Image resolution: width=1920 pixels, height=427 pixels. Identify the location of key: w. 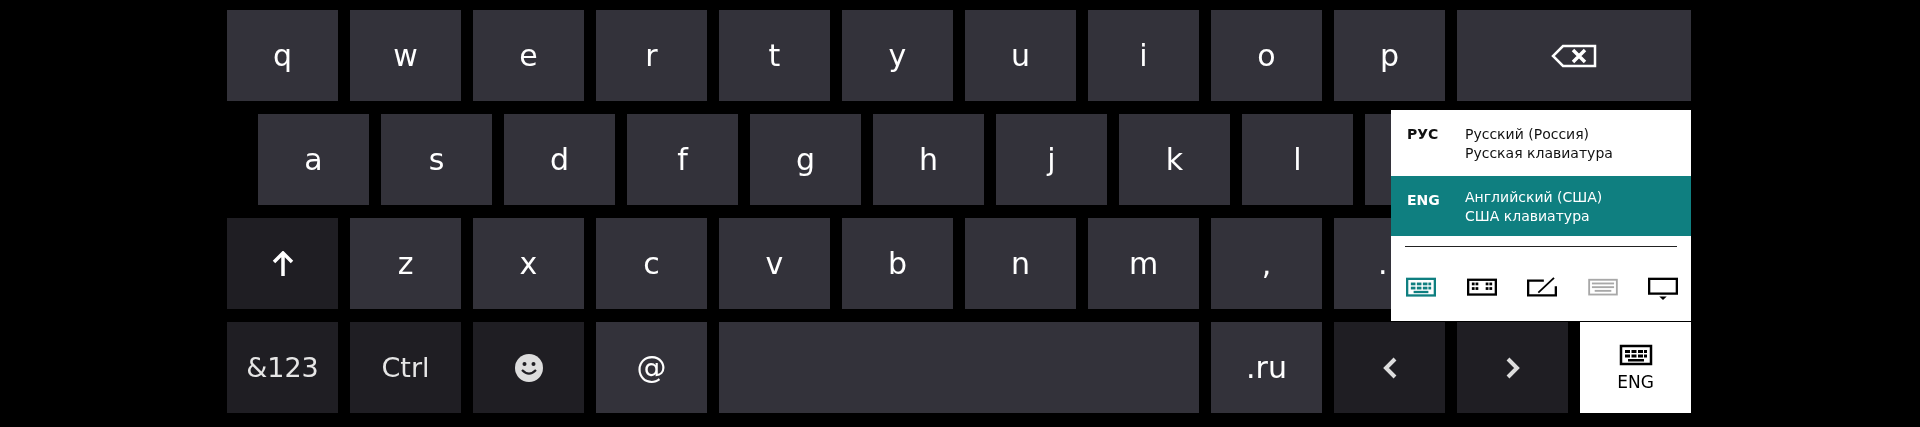
(405, 55).